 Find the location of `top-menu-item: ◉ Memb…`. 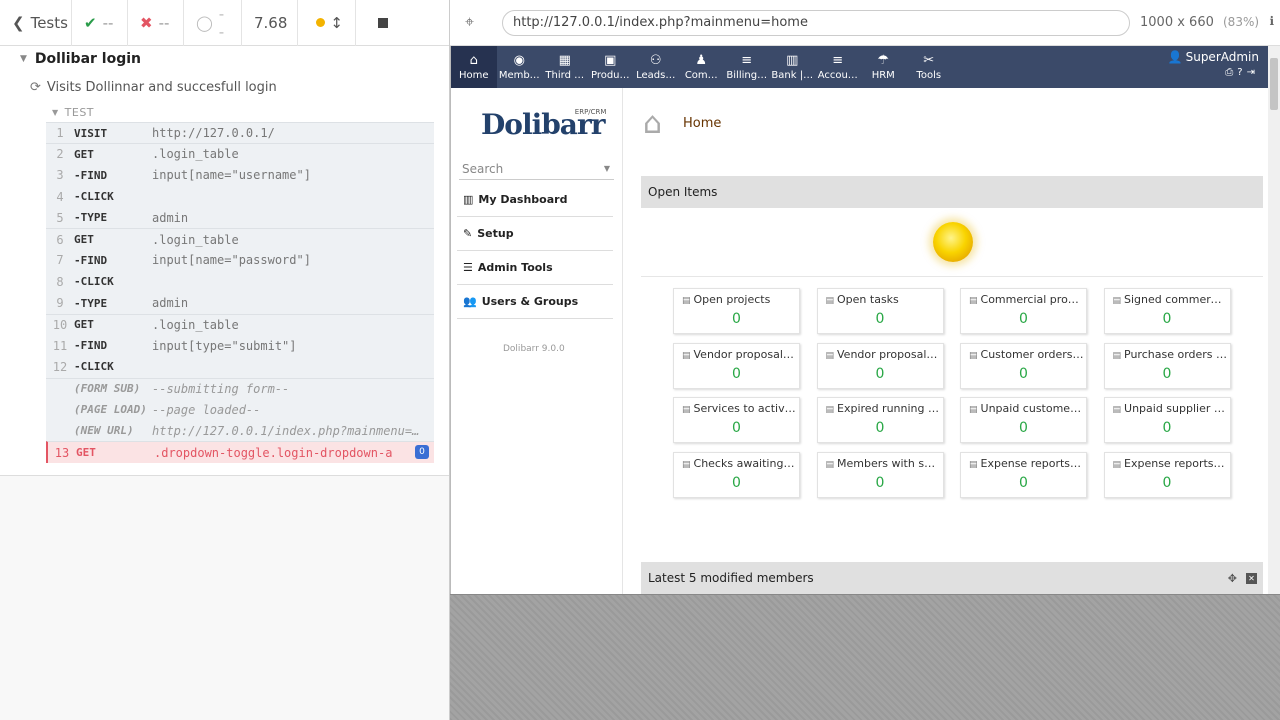

top-menu-item: ◉ Memb… is located at coordinates (520, 67).